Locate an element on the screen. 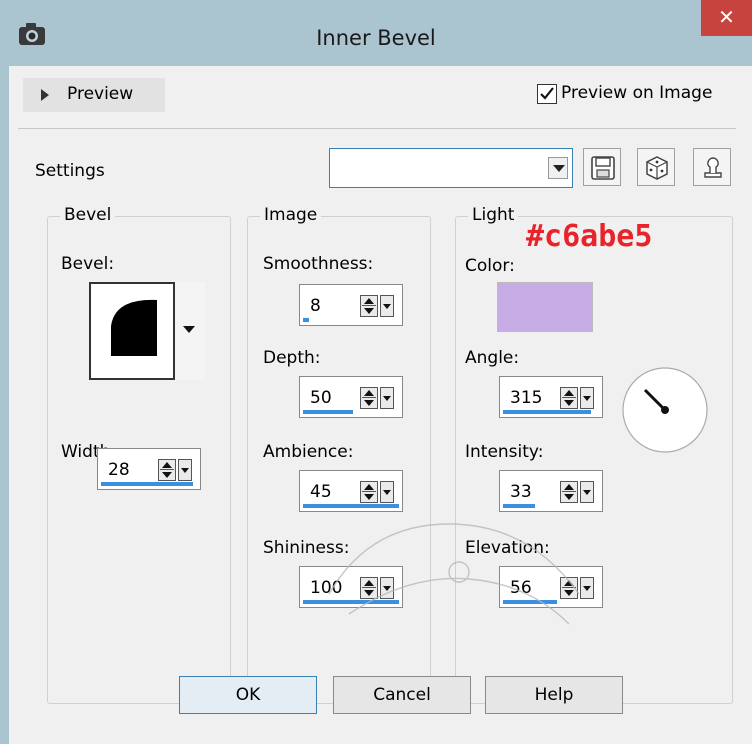 This screenshot has height=744, width=752. save-preset-button is located at coordinates (602, 167).